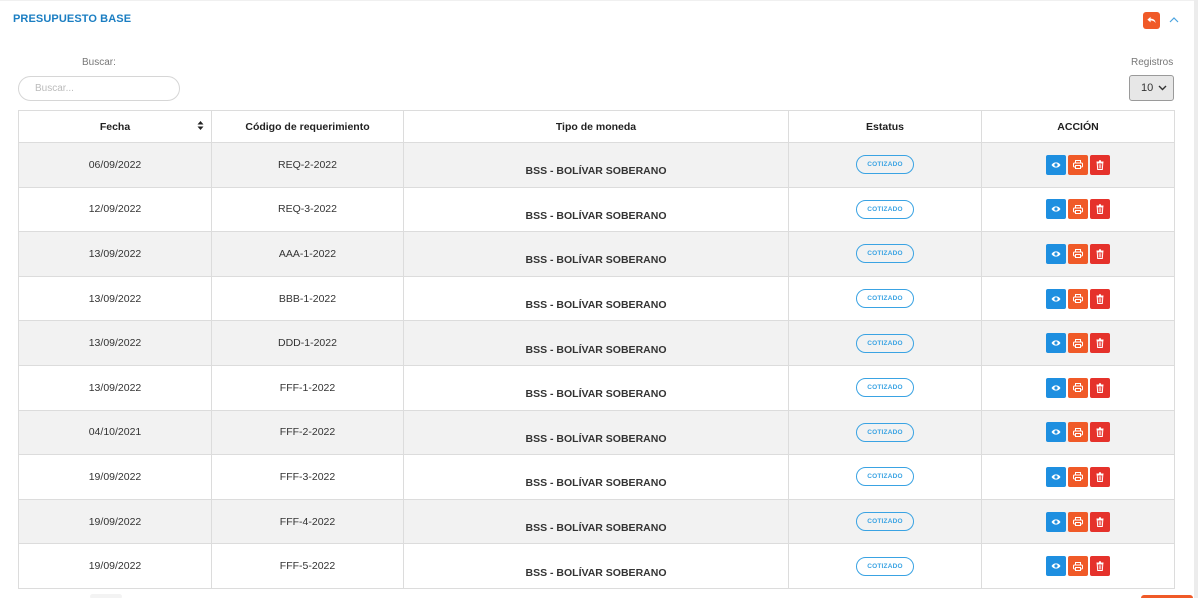 The width and height of the screenshot is (1198, 598). What do you see at coordinates (307, 298) in the screenshot?
I see `cell-codigo: BBB-1-2022` at bounding box center [307, 298].